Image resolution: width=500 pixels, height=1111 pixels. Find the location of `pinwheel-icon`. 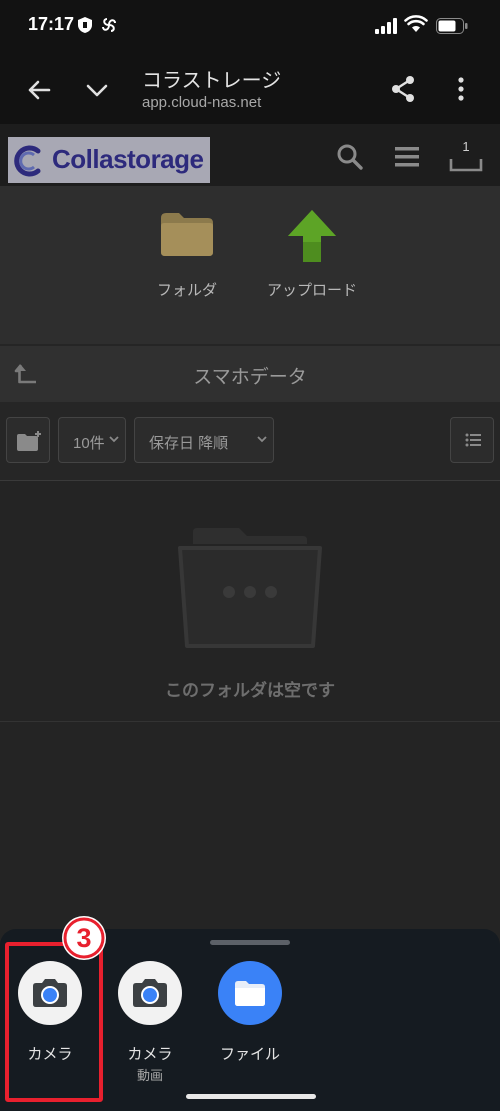

pinwheel-icon is located at coordinates (109, 25).